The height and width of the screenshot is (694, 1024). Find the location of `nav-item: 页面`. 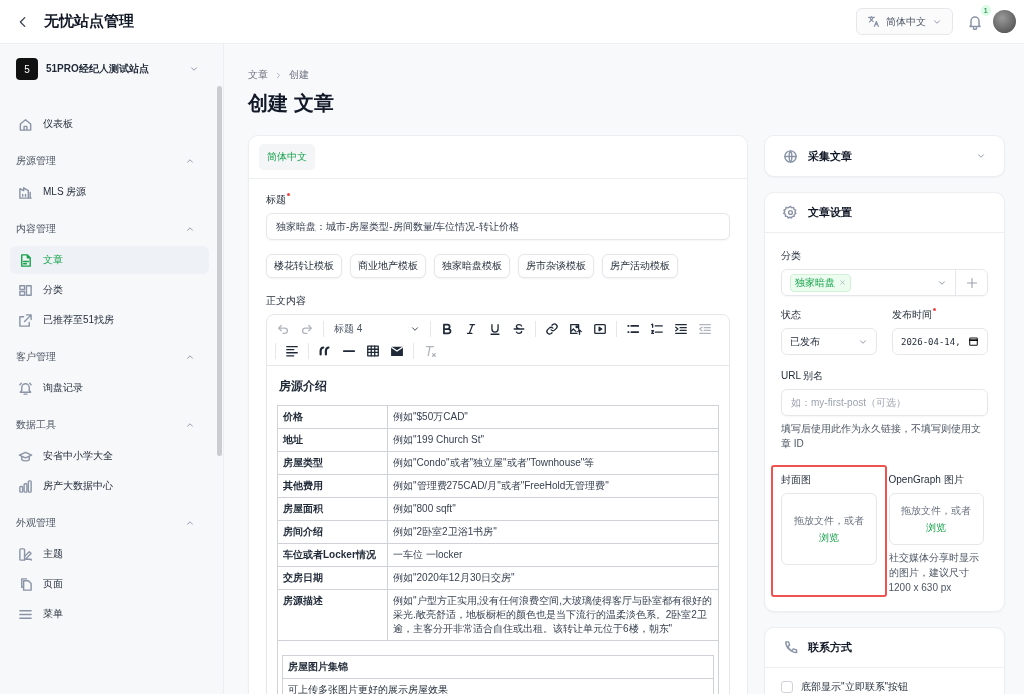

nav-item: 页面 is located at coordinates (109, 584).